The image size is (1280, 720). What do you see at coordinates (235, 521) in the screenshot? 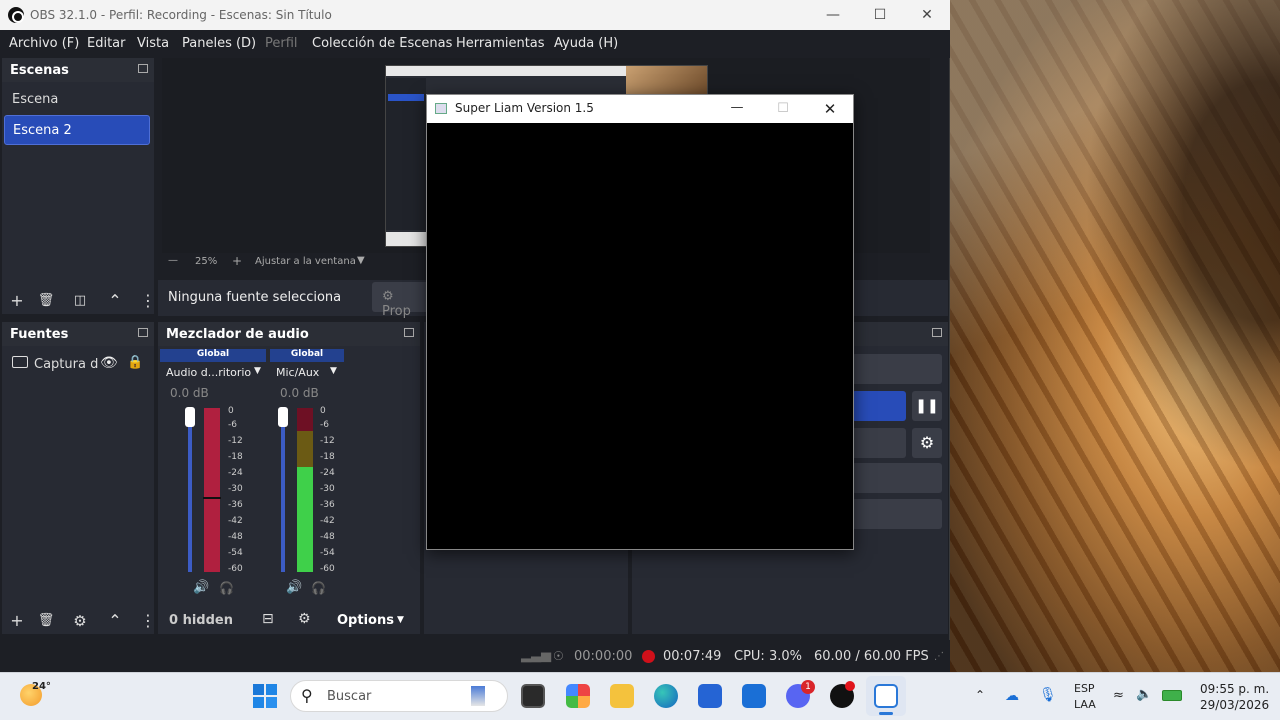
I see `tick-label: -42` at bounding box center [235, 521].